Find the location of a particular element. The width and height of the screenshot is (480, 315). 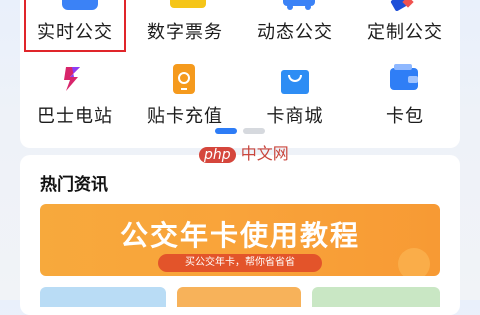

ticket-icon is located at coordinates (188, 4).